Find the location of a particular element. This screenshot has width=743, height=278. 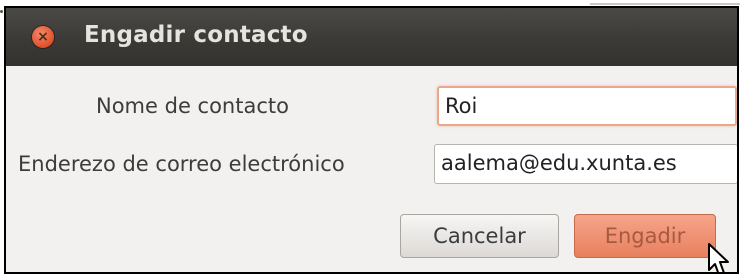

add-button: Engadir is located at coordinates (645, 236).